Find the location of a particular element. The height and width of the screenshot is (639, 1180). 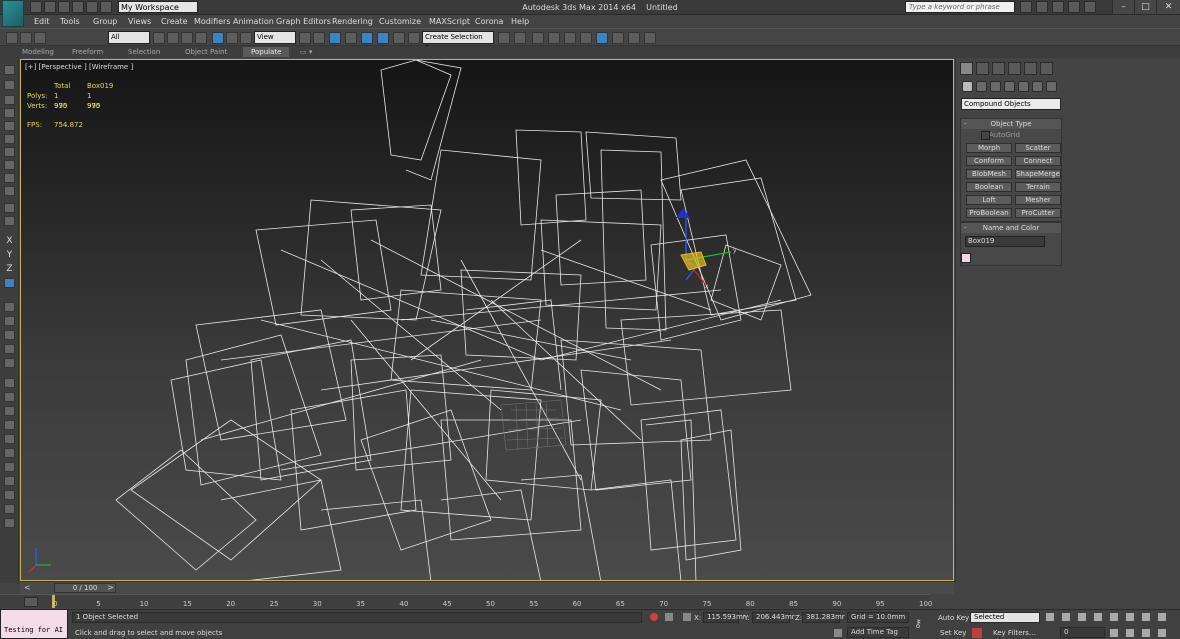

helpers-icon is located at coordinates (1023, 86).